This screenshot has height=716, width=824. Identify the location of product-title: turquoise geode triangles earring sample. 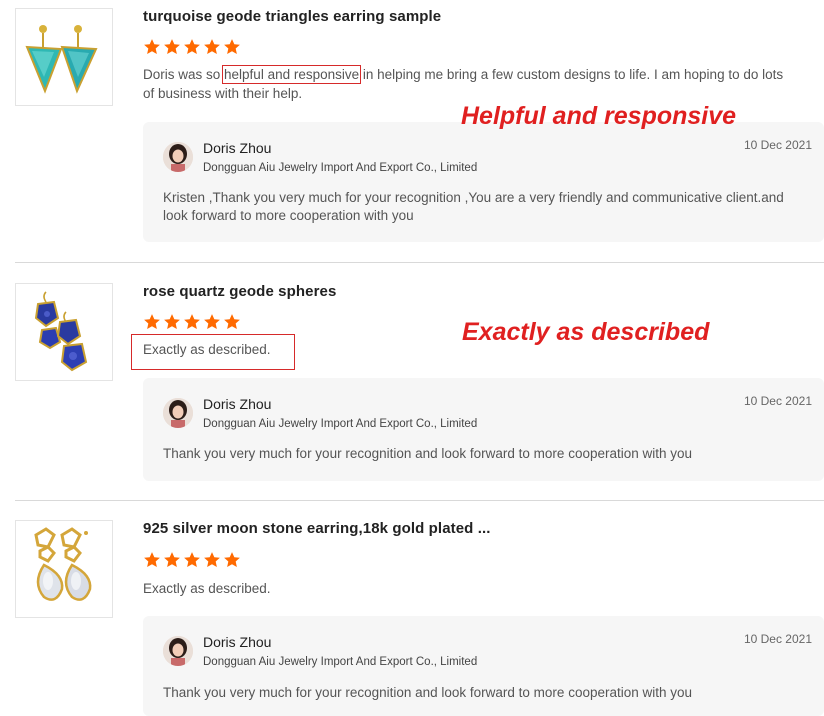
(292, 16).